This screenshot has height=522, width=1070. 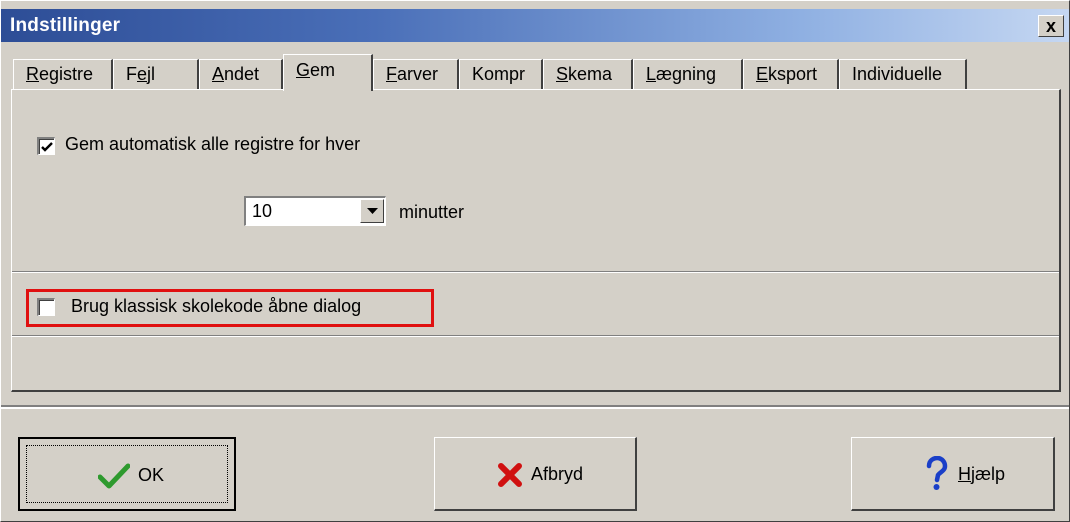 I want to click on tab-gem: Gem, so click(x=328, y=72).